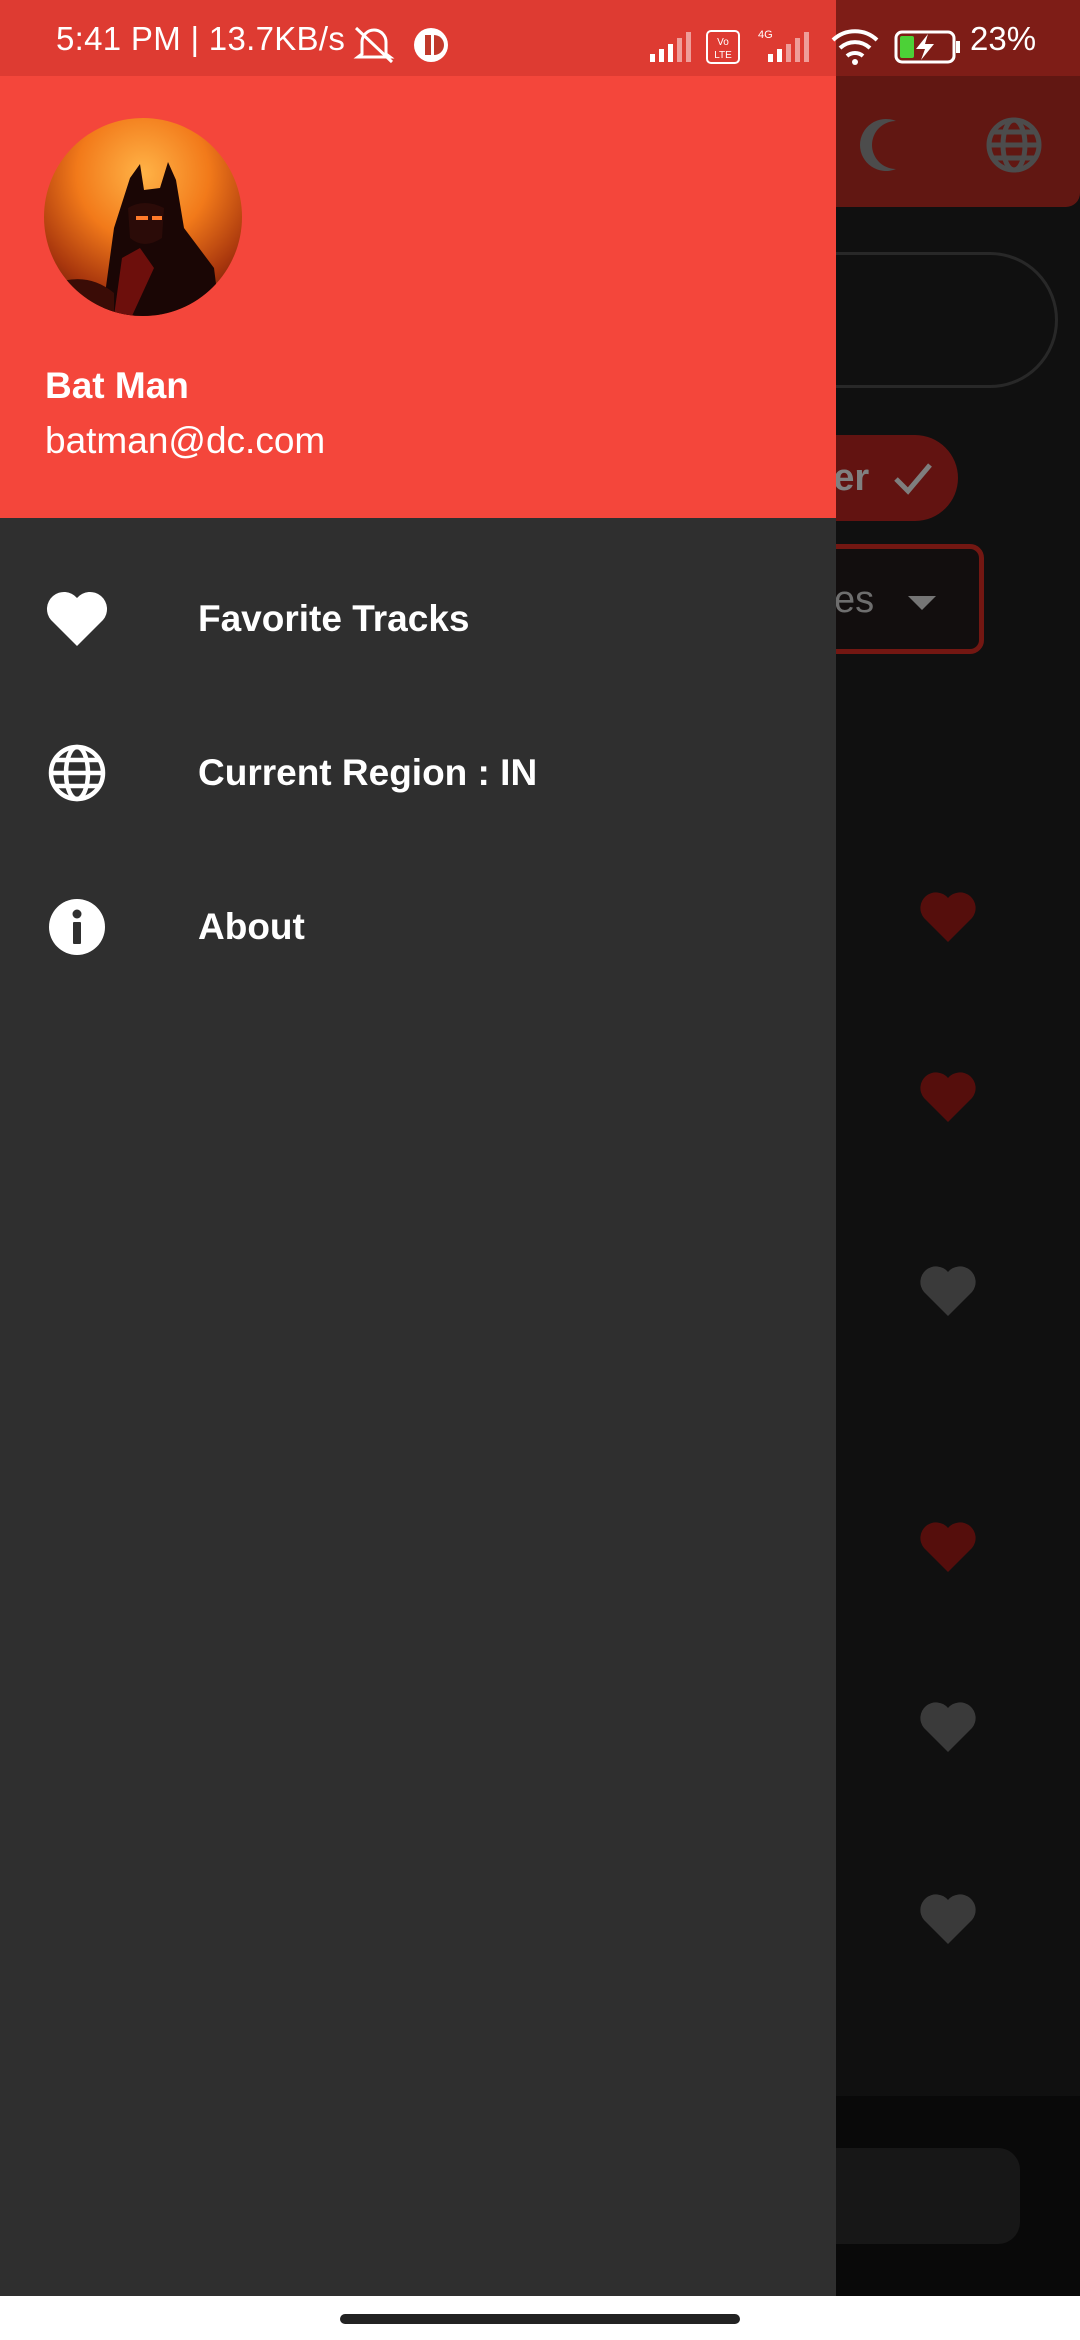 The height and width of the screenshot is (2340, 1080). I want to click on status-time: 5:41 PM | 13.7KB/s, so click(201, 38).